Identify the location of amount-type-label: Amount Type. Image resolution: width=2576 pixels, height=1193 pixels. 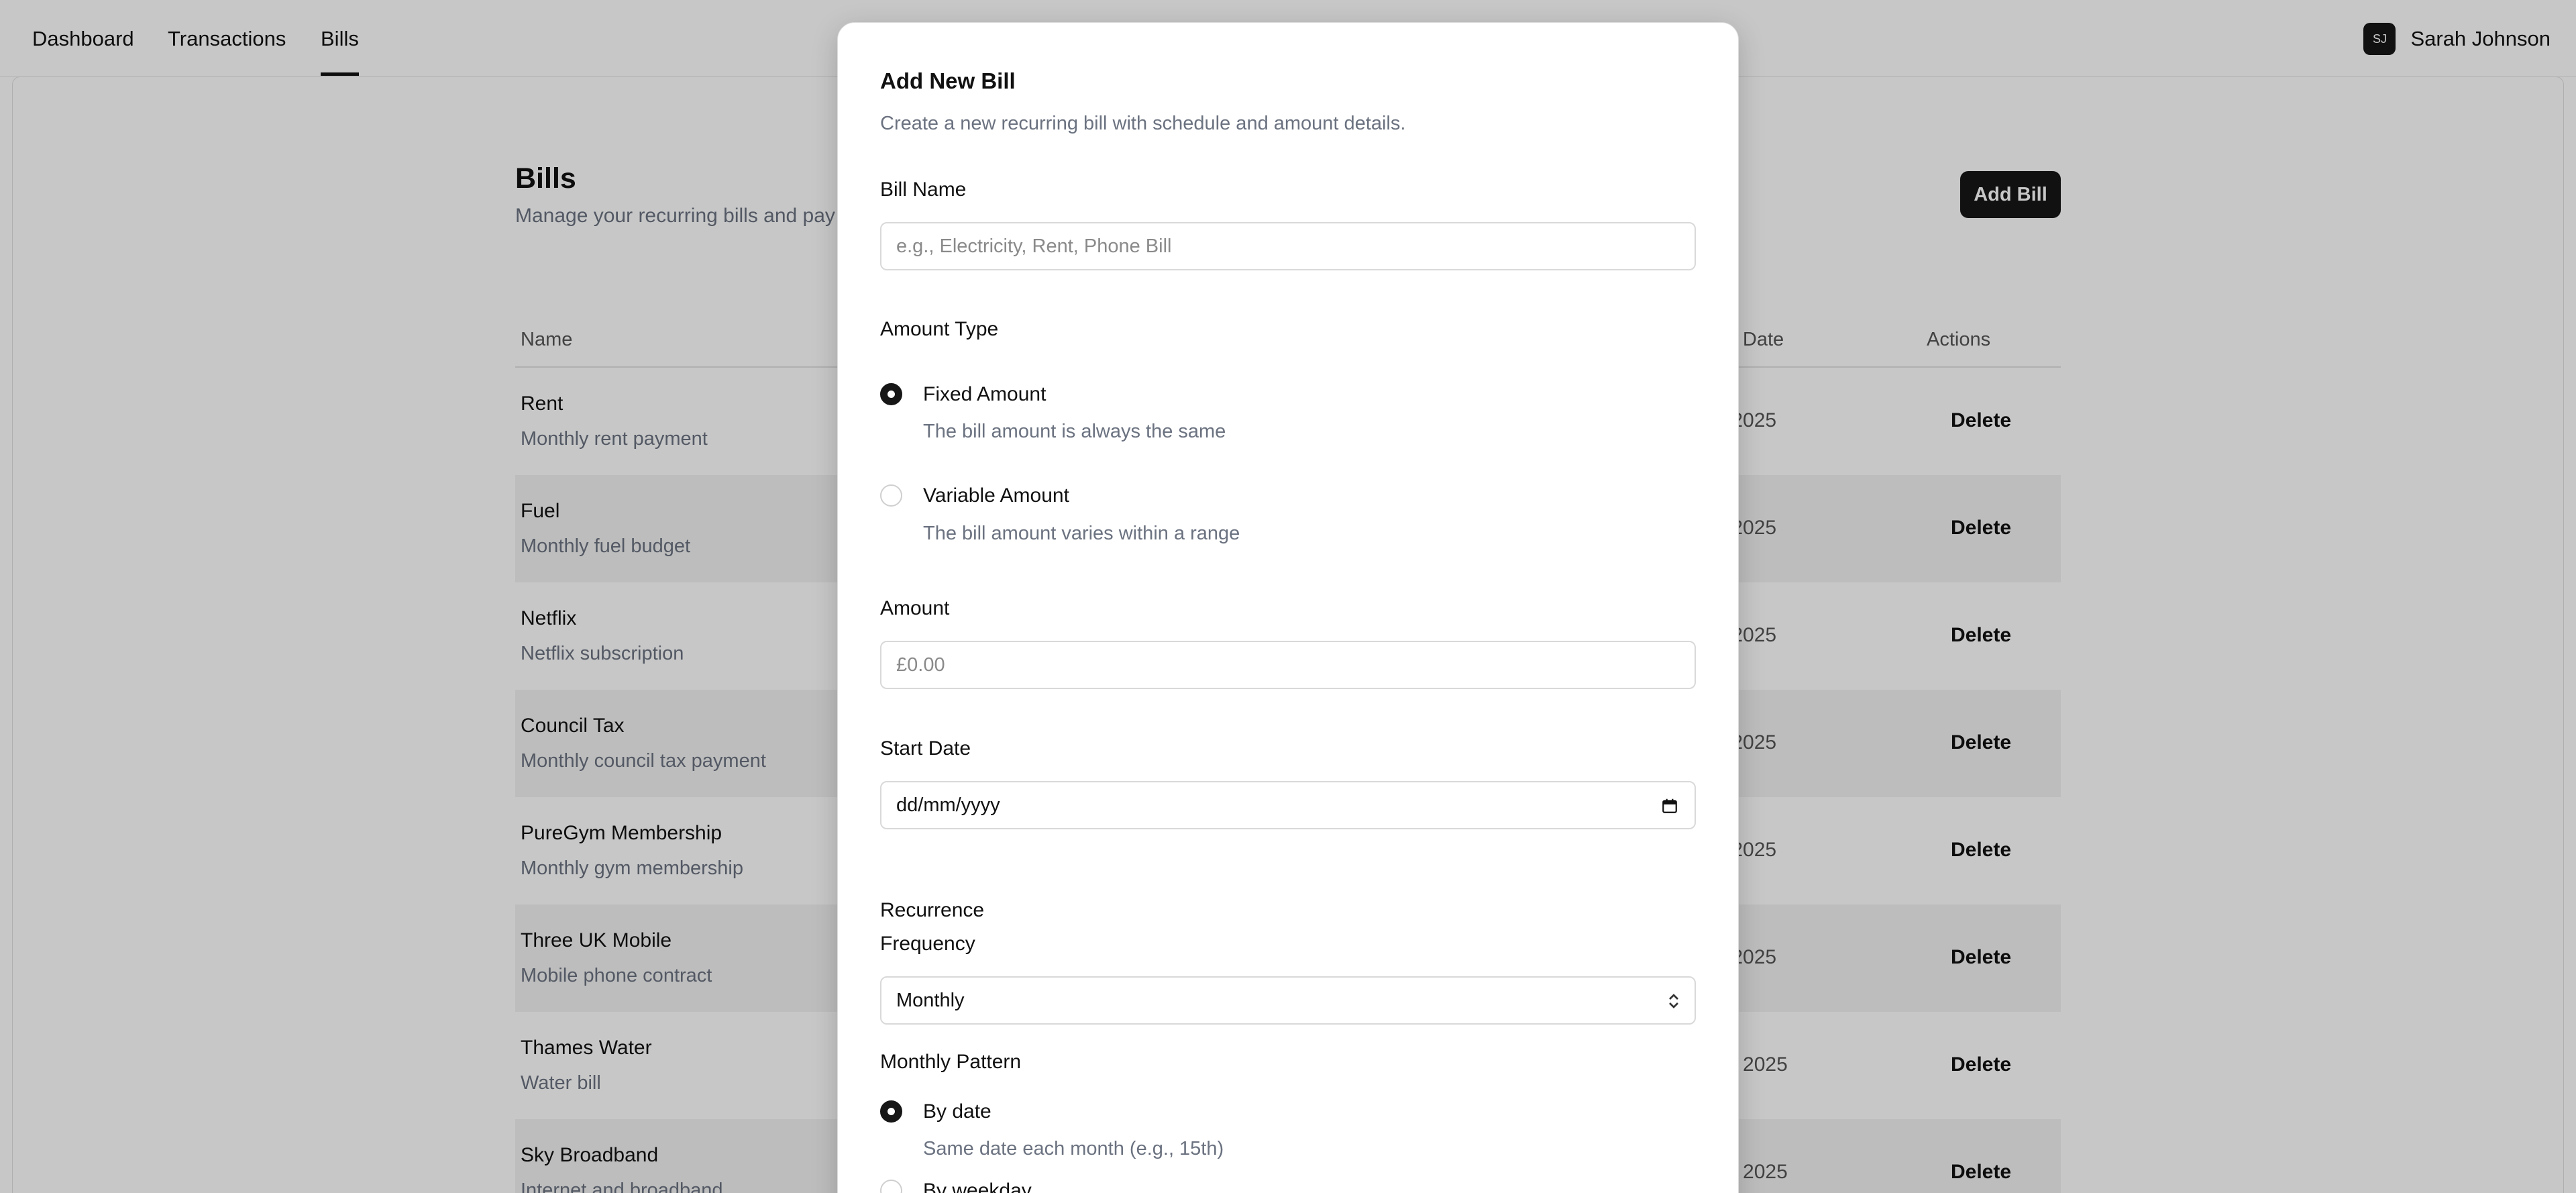
(939, 329).